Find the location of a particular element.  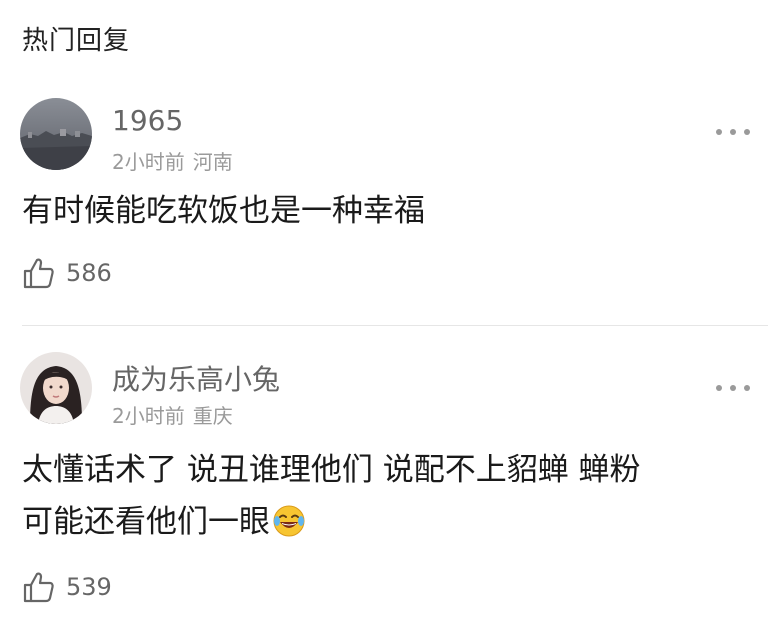

like-count: 539 is located at coordinates (89, 587).